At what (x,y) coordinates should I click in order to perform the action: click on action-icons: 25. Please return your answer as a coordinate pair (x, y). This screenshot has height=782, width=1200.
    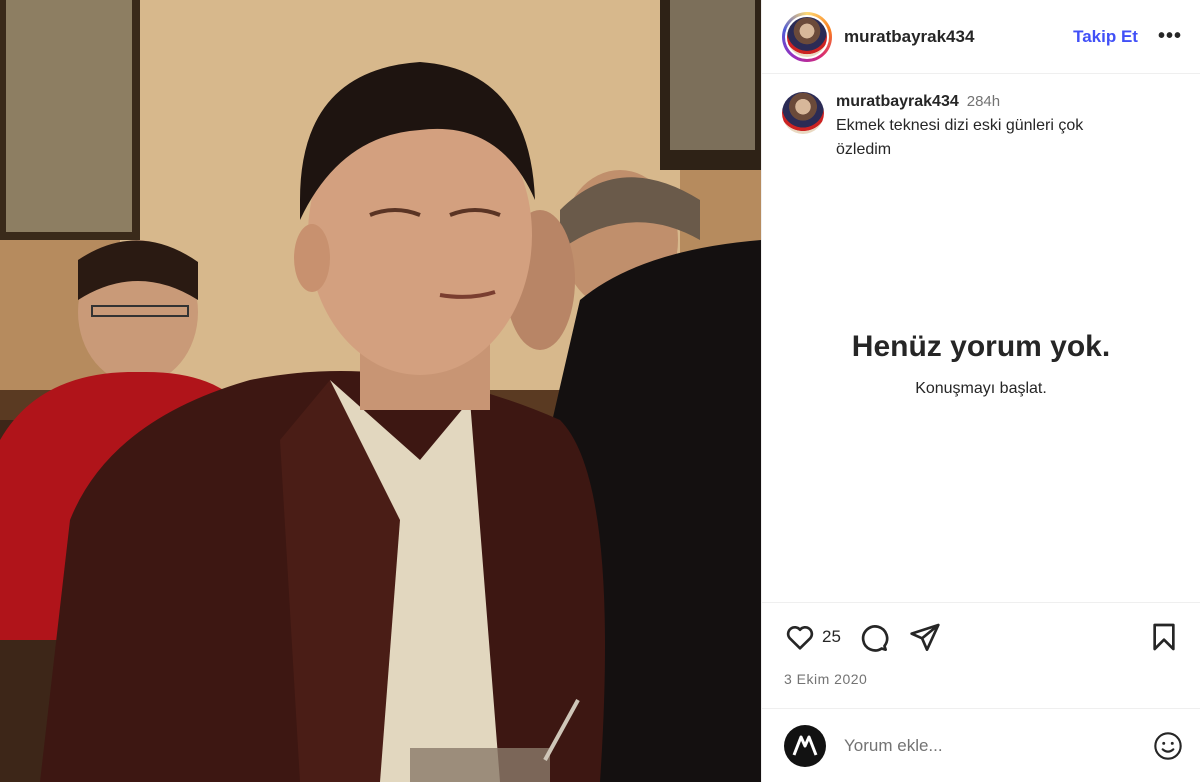
    Looking at the image, I should click on (982, 637).